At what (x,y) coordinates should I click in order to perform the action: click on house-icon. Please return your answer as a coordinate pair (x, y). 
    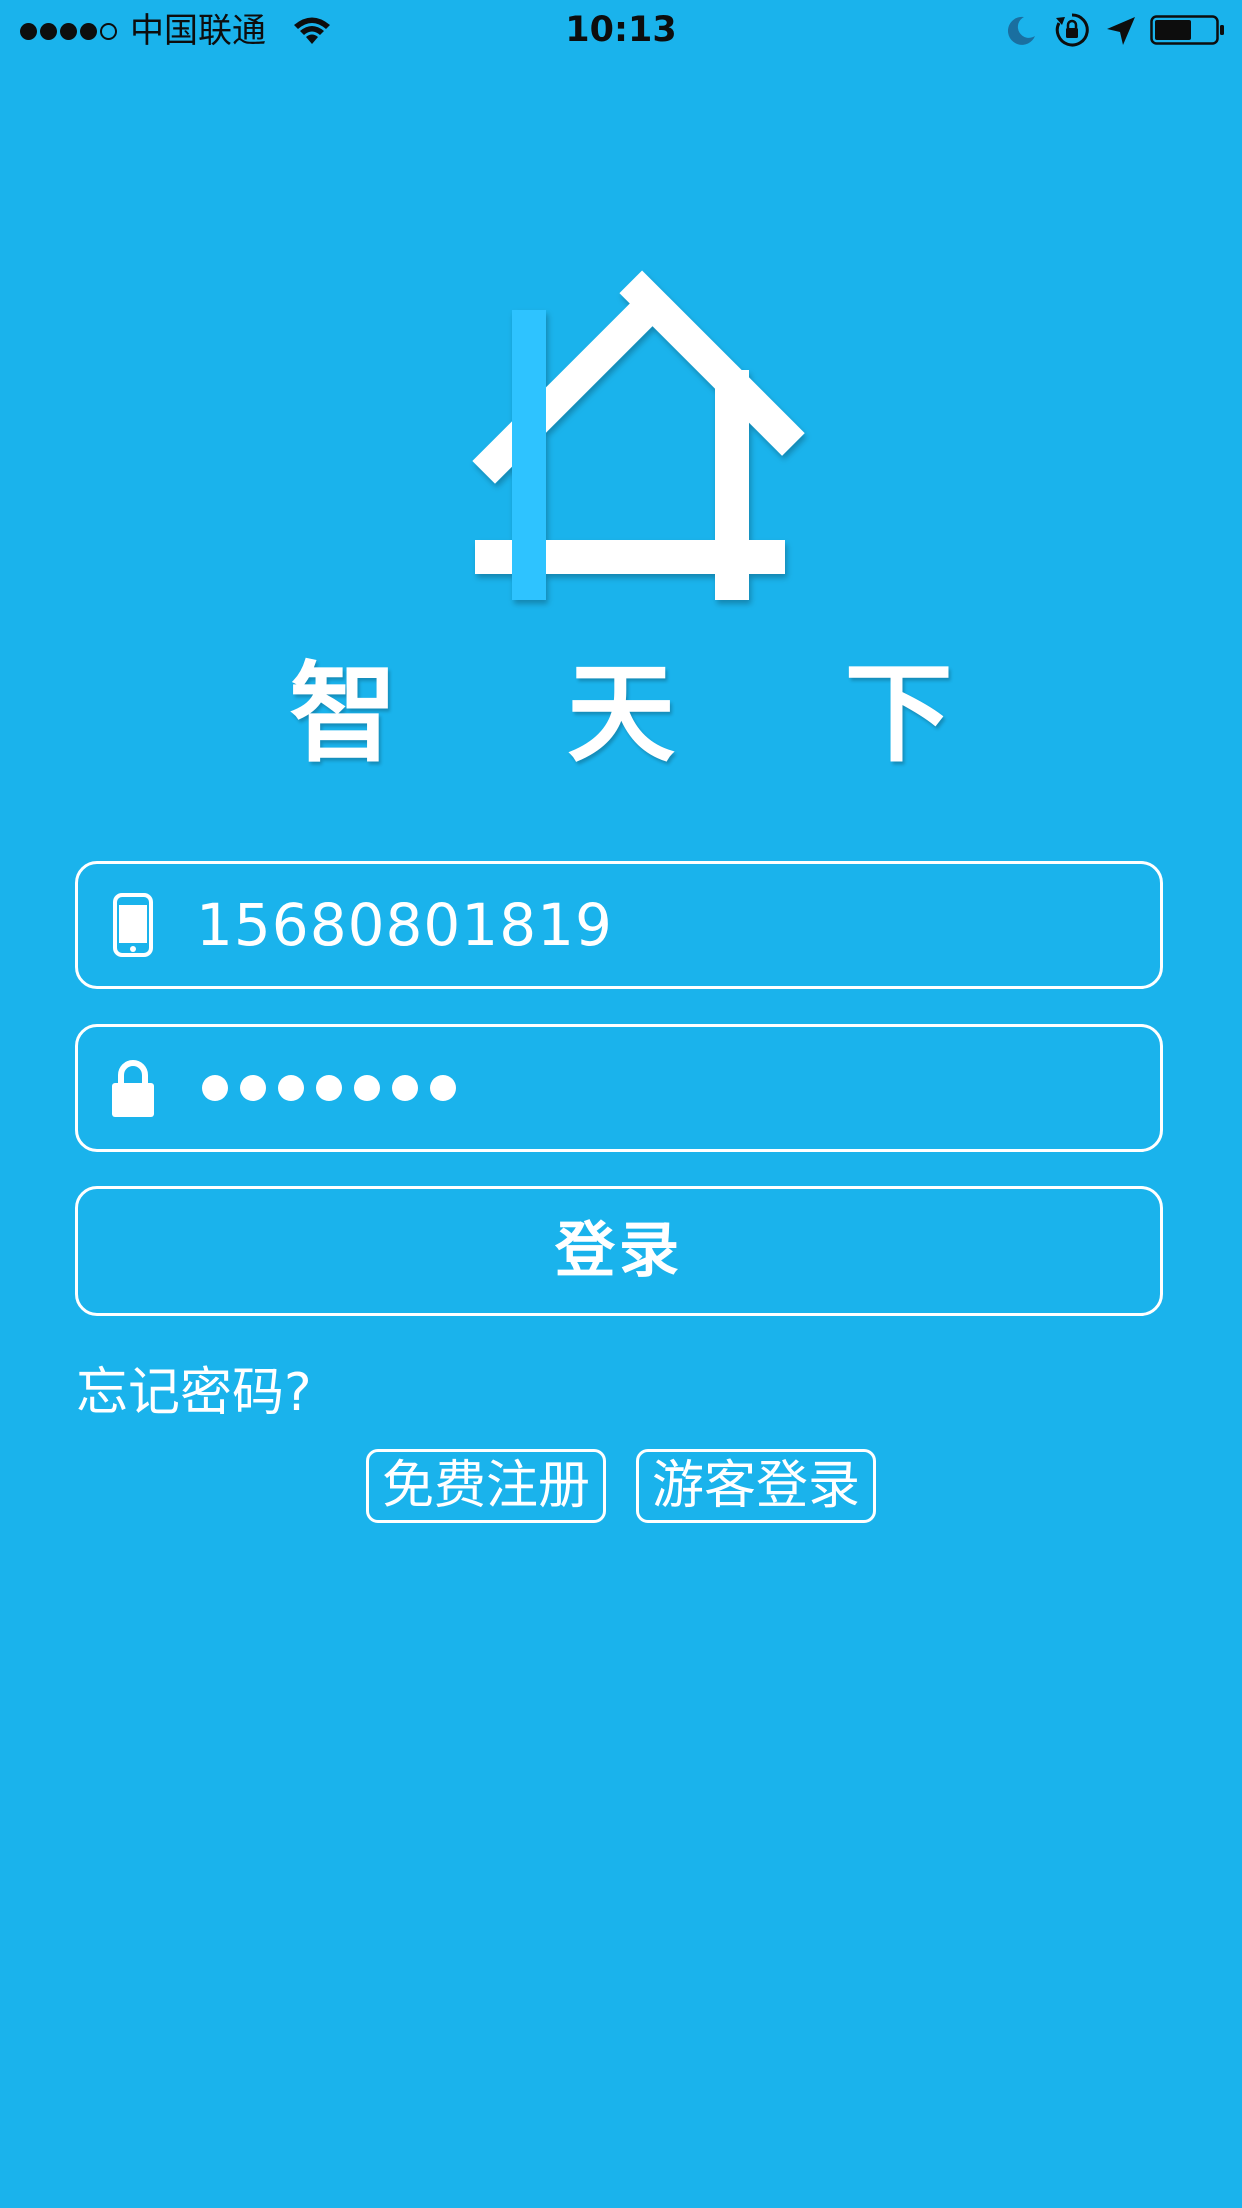
    Looking at the image, I should click on (638, 435).